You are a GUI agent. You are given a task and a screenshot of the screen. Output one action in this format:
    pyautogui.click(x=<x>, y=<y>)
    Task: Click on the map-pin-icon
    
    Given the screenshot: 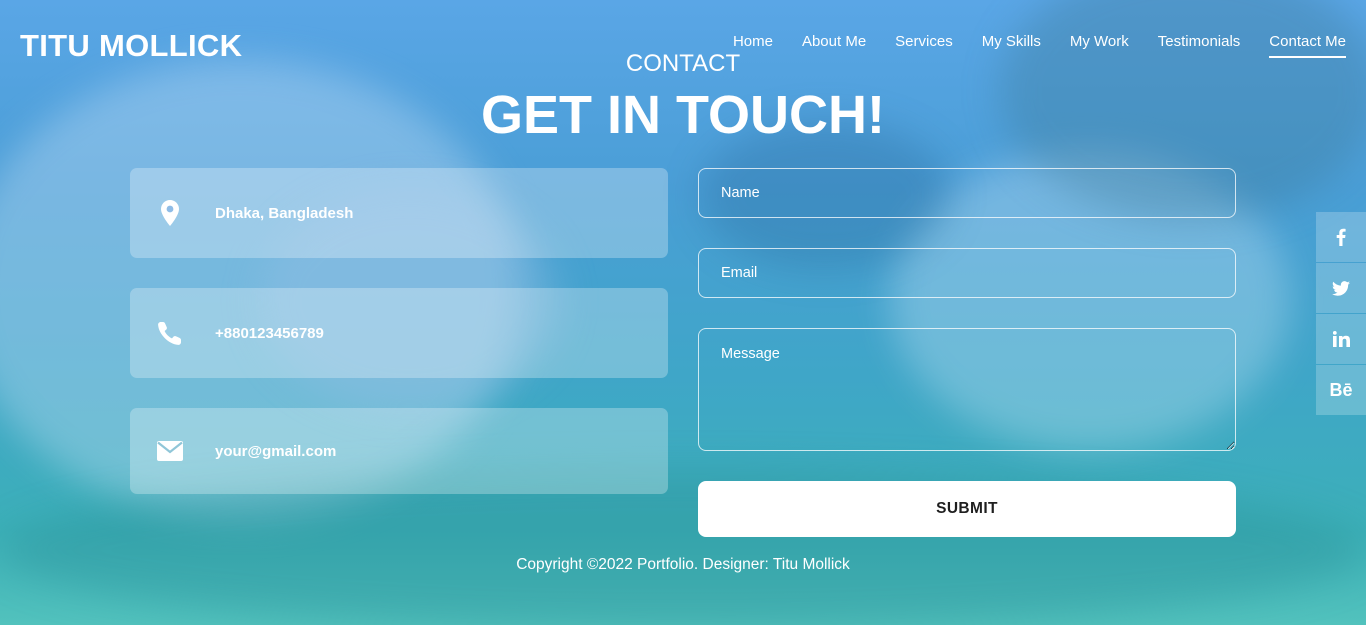 What is the action you would take?
    pyautogui.click(x=170, y=213)
    